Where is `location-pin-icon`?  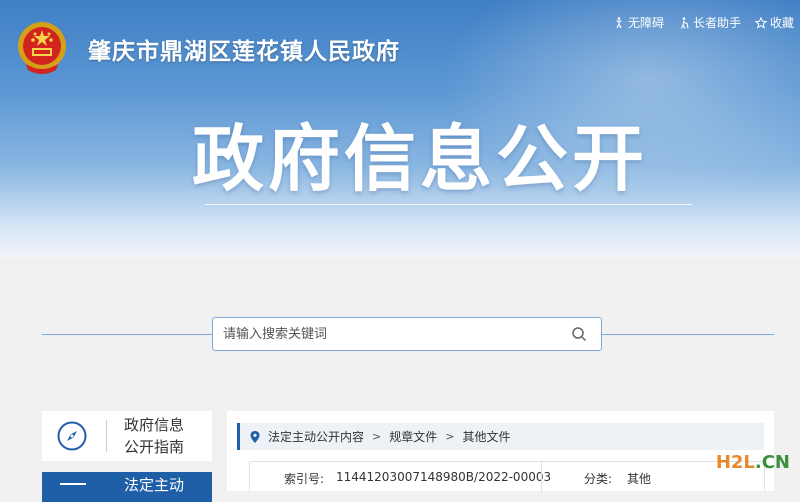
location-pin-icon is located at coordinates (255, 436).